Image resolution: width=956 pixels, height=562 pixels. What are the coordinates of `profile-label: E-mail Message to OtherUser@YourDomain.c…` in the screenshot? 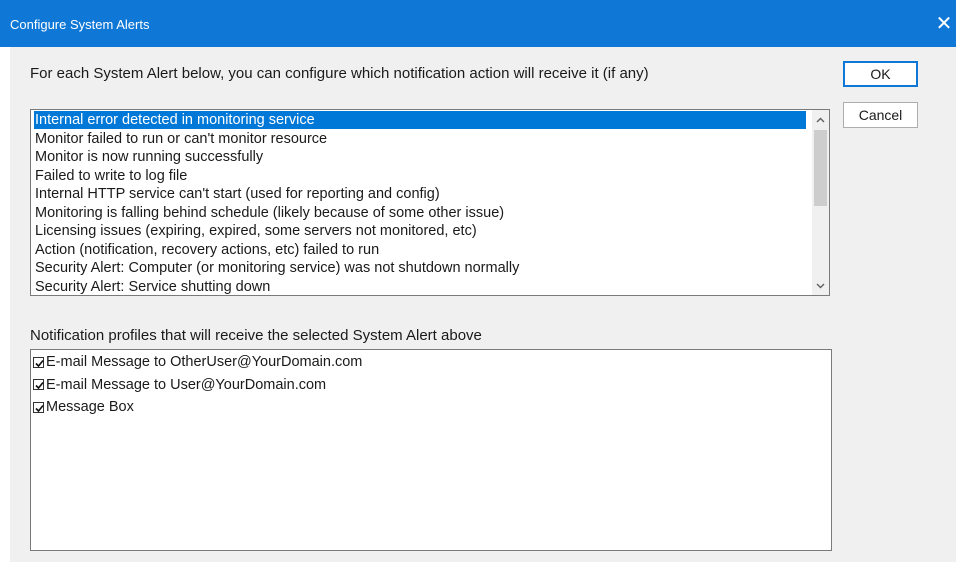 It's located at (204, 362).